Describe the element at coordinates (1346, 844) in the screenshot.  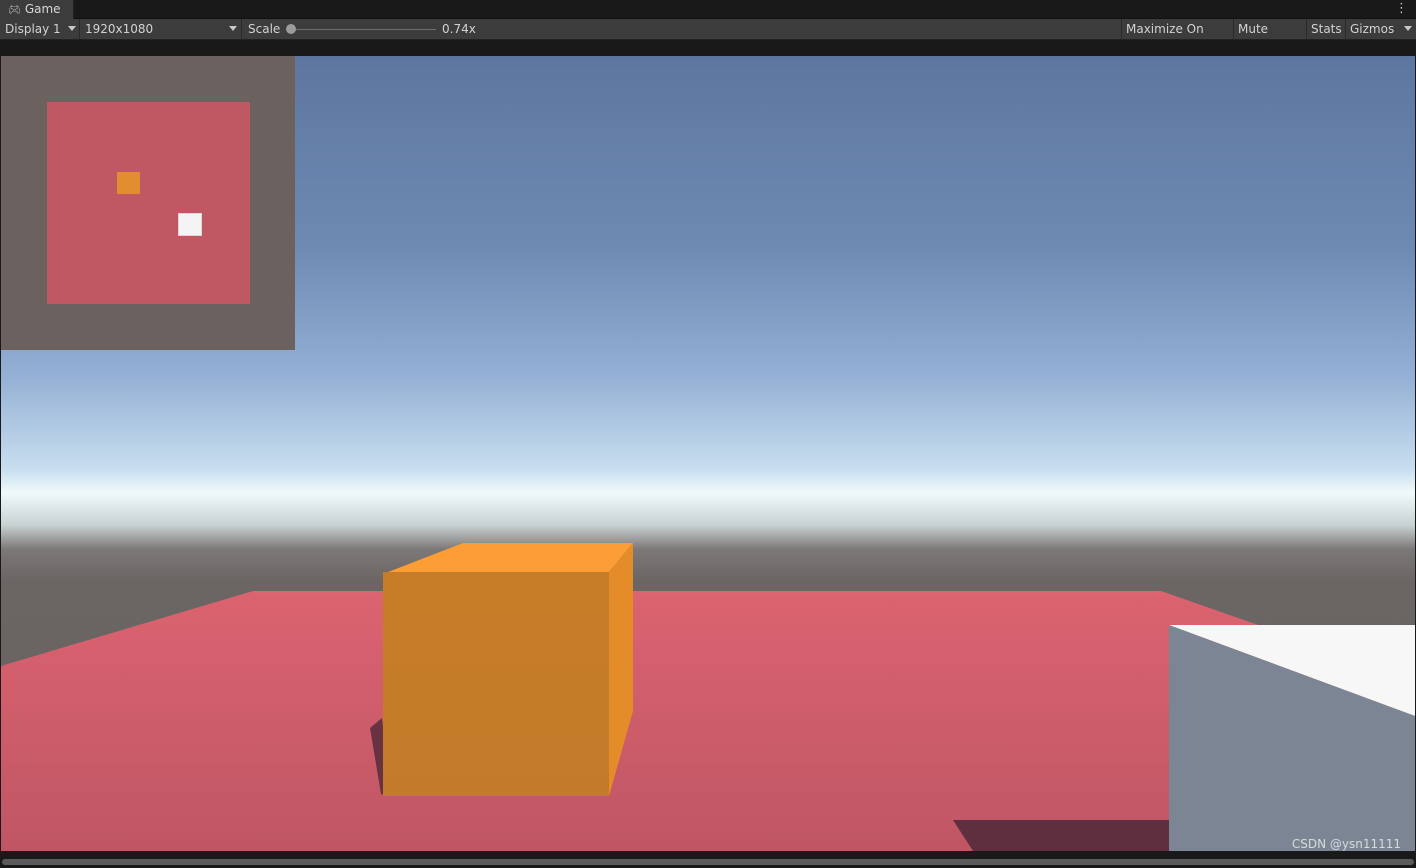
I see `watermark-text: CSDN @ysn11111` at that location.